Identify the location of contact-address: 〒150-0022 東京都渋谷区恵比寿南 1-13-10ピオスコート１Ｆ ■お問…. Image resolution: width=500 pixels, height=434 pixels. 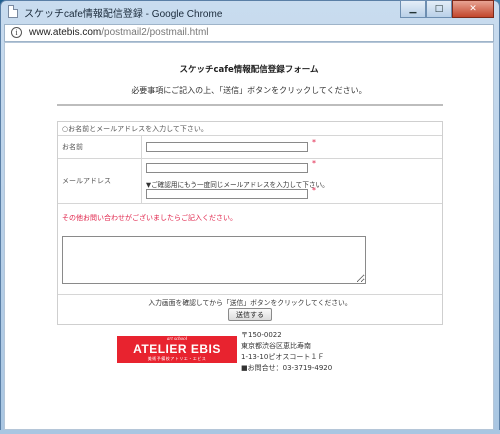
(286, 352).